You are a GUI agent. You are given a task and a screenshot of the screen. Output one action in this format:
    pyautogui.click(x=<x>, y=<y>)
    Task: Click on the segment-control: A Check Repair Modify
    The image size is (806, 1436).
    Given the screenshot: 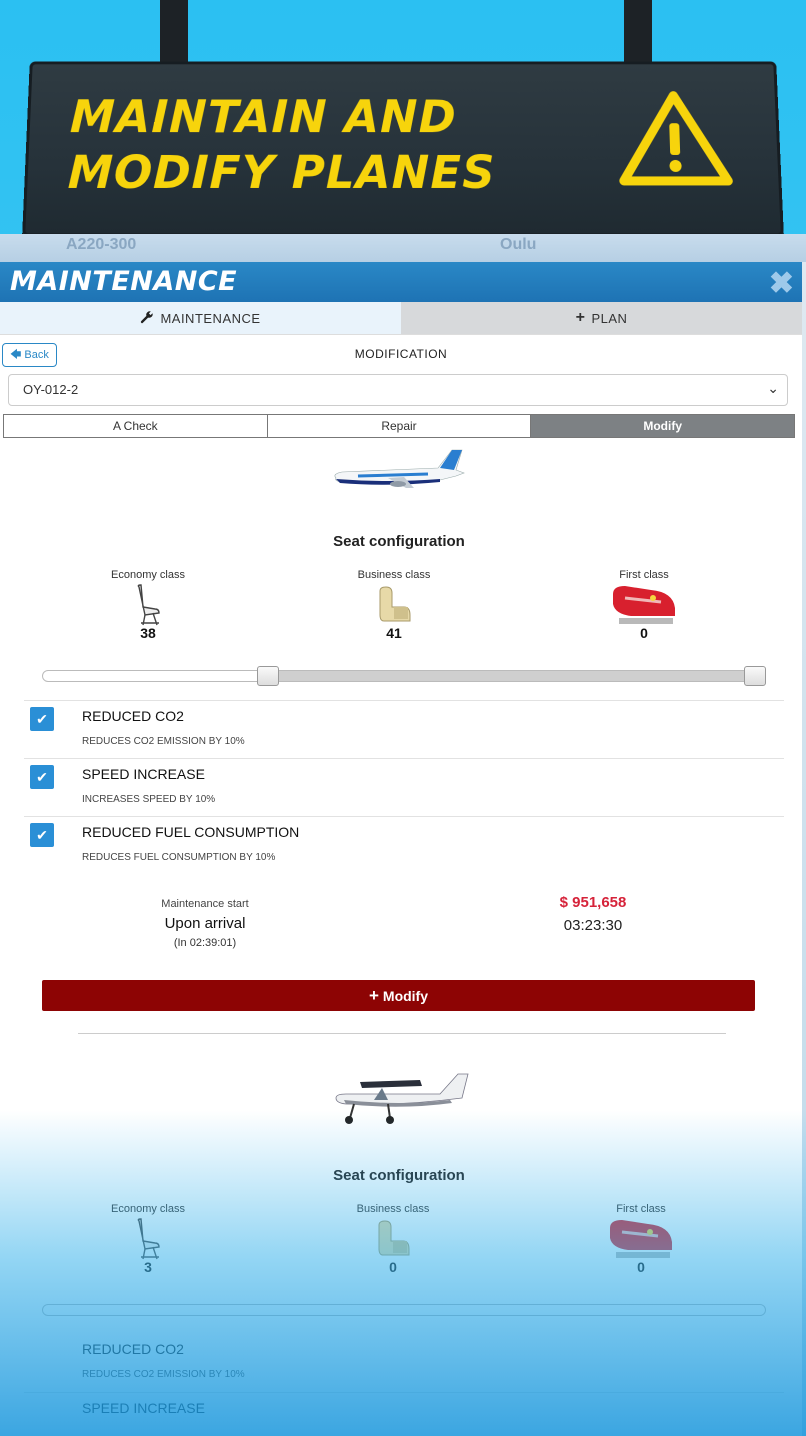 What is the action you would take?
    pyautogui.click(x=399, y=426)
    